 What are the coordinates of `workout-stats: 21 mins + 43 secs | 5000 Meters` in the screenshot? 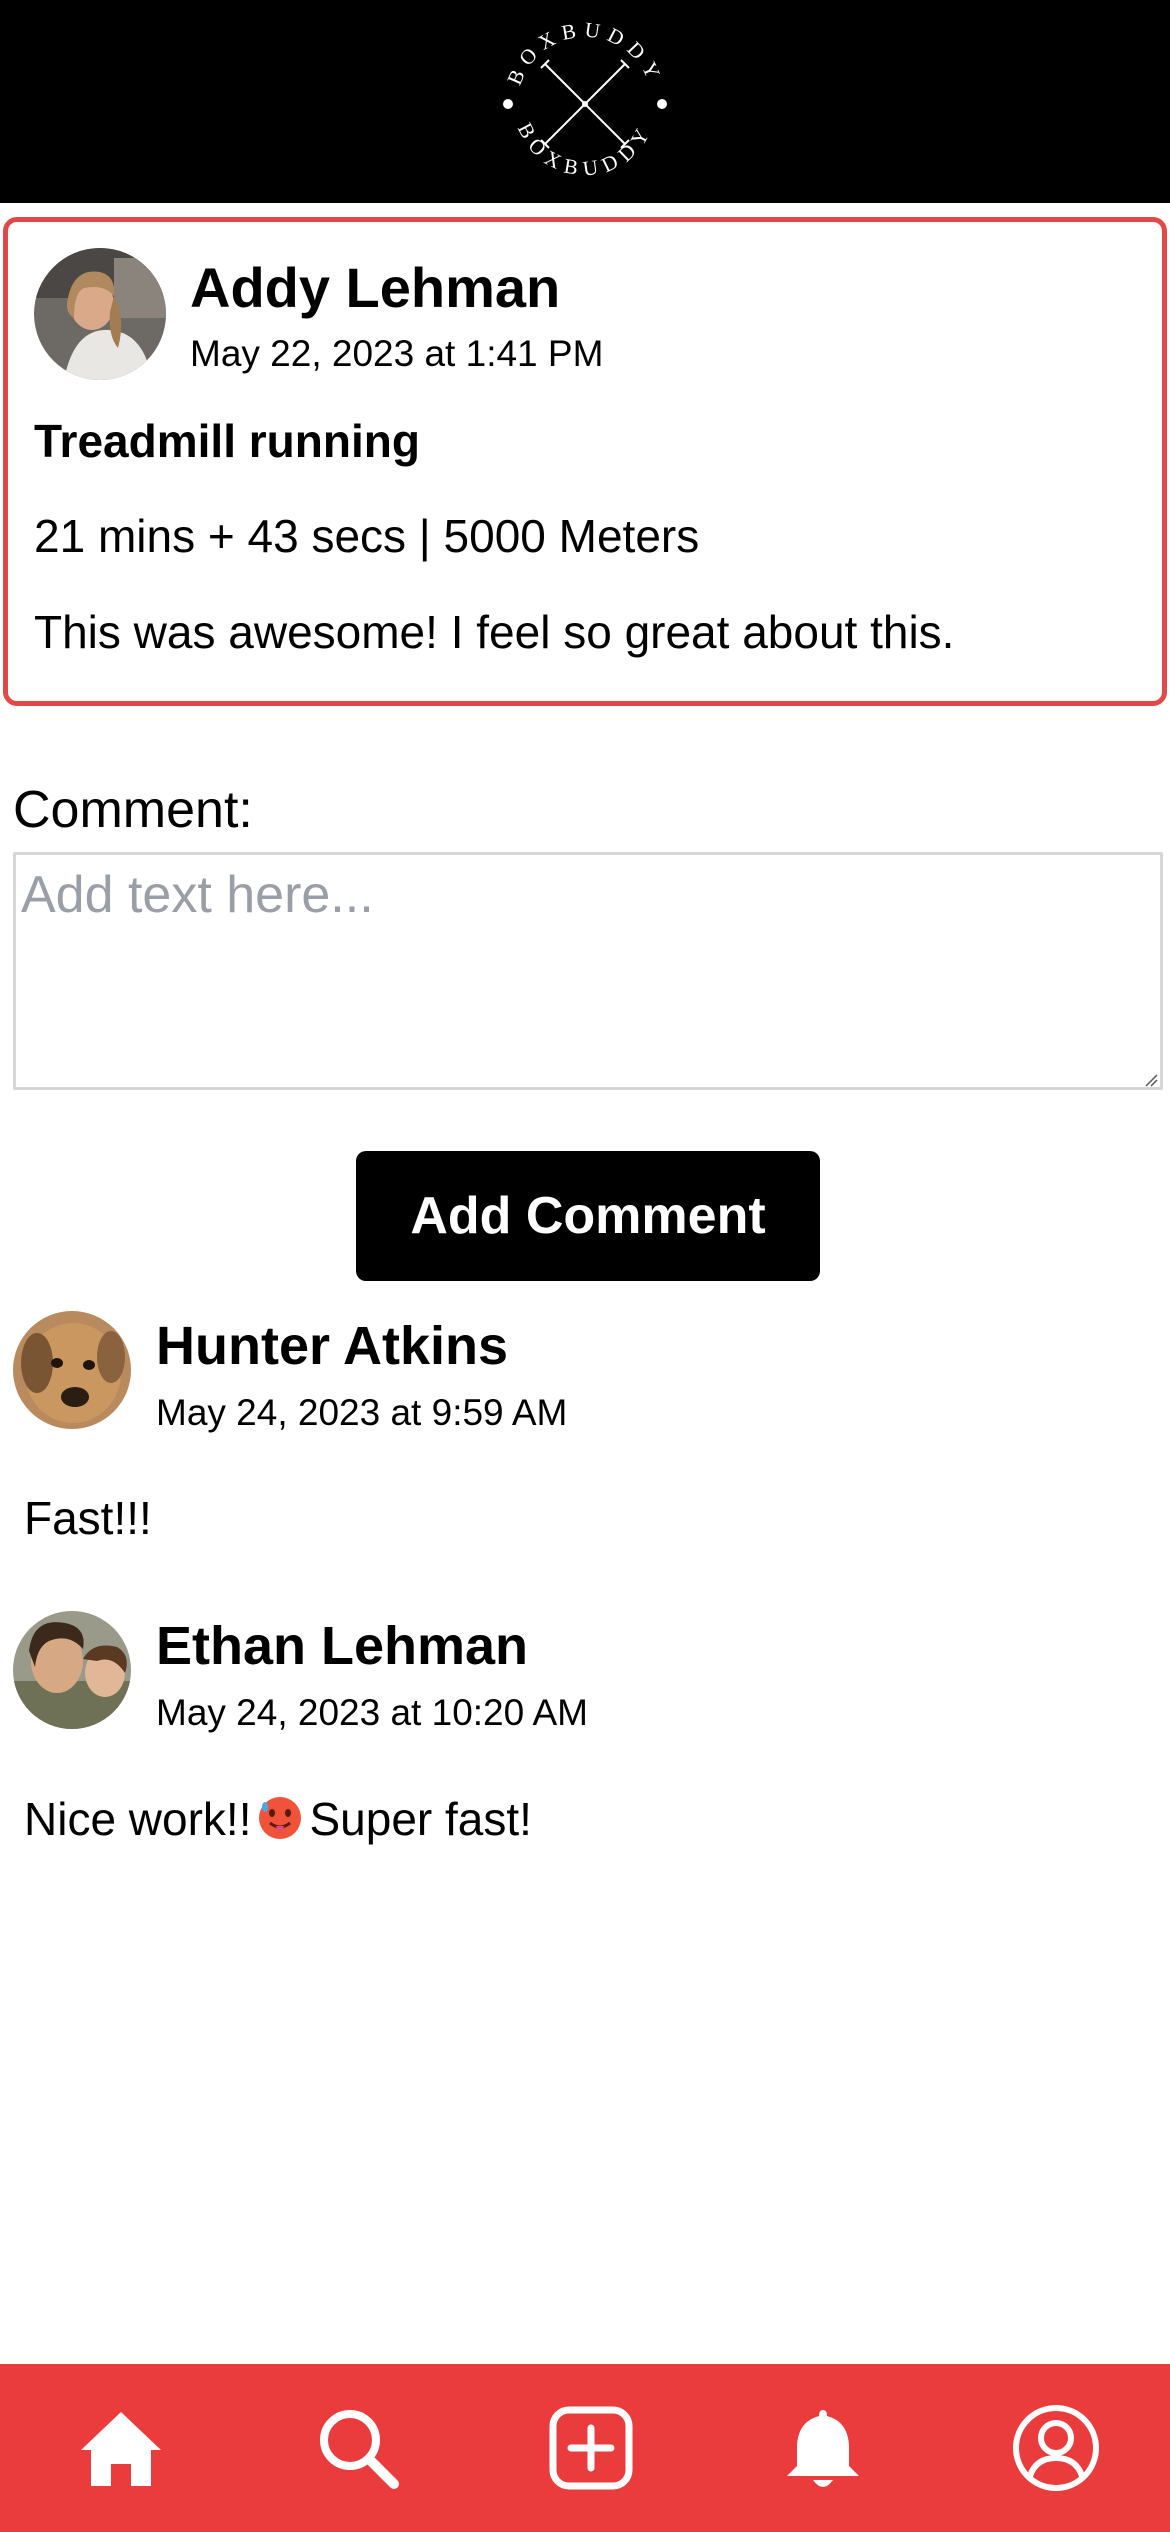 It's located at (367, 536).